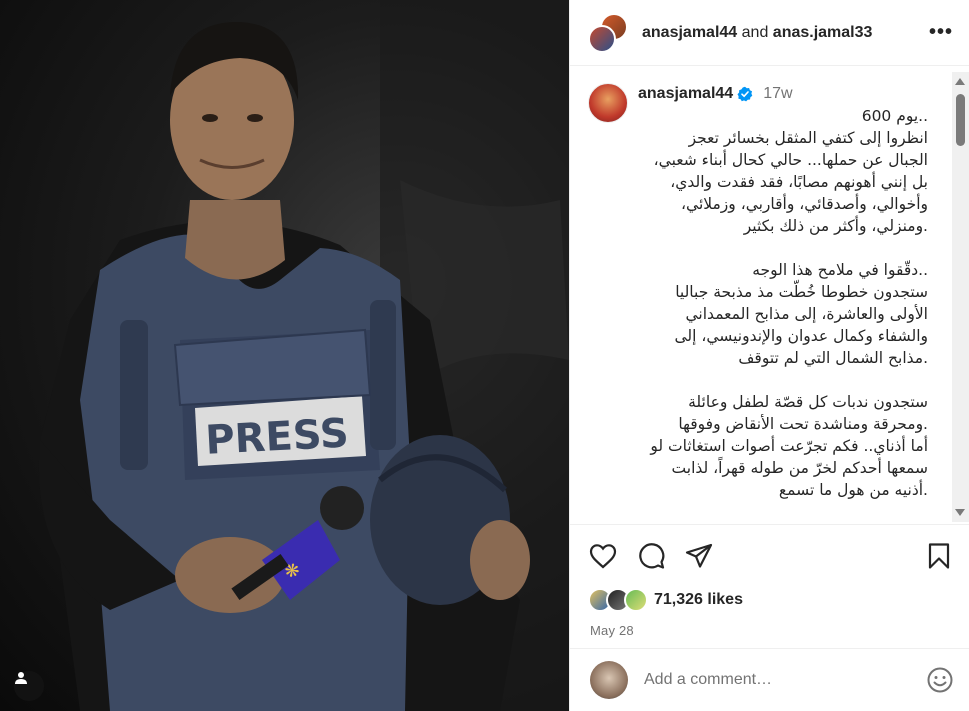 Image resolution: width=969 pixels, height=711 pixels. Describe the element at coordinates (789, 446) in the screenshot. I see `caption-line: أما أذناي.. فكم تجرّعت أصوات استغاثات لو` at that location.